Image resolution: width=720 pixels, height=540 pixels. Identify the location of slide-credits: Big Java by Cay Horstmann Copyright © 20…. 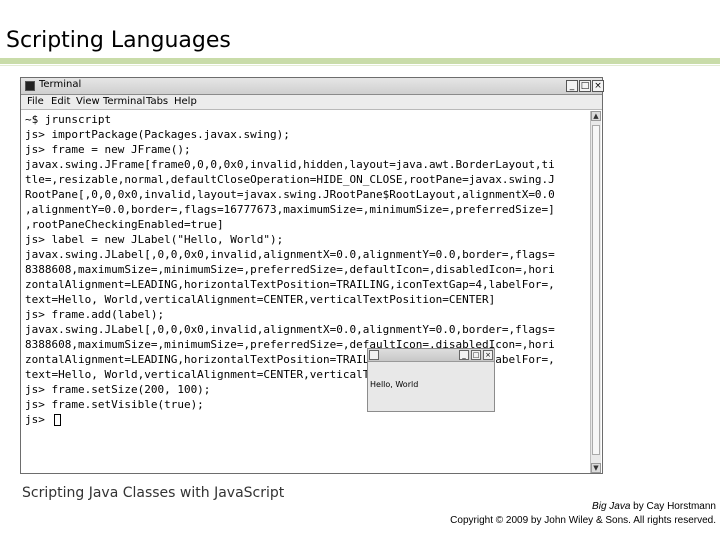
(583, 514).